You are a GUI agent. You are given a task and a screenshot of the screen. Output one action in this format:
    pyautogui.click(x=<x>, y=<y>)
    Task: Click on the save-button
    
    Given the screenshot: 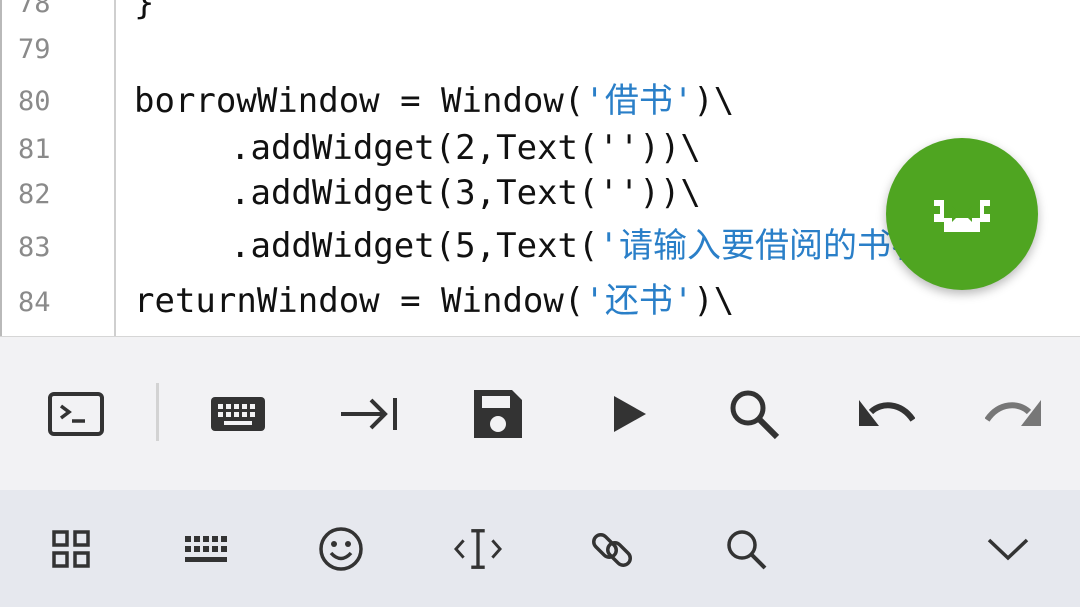 What is the action you would take?
    pyautogui.click(x=498, y=414)
    